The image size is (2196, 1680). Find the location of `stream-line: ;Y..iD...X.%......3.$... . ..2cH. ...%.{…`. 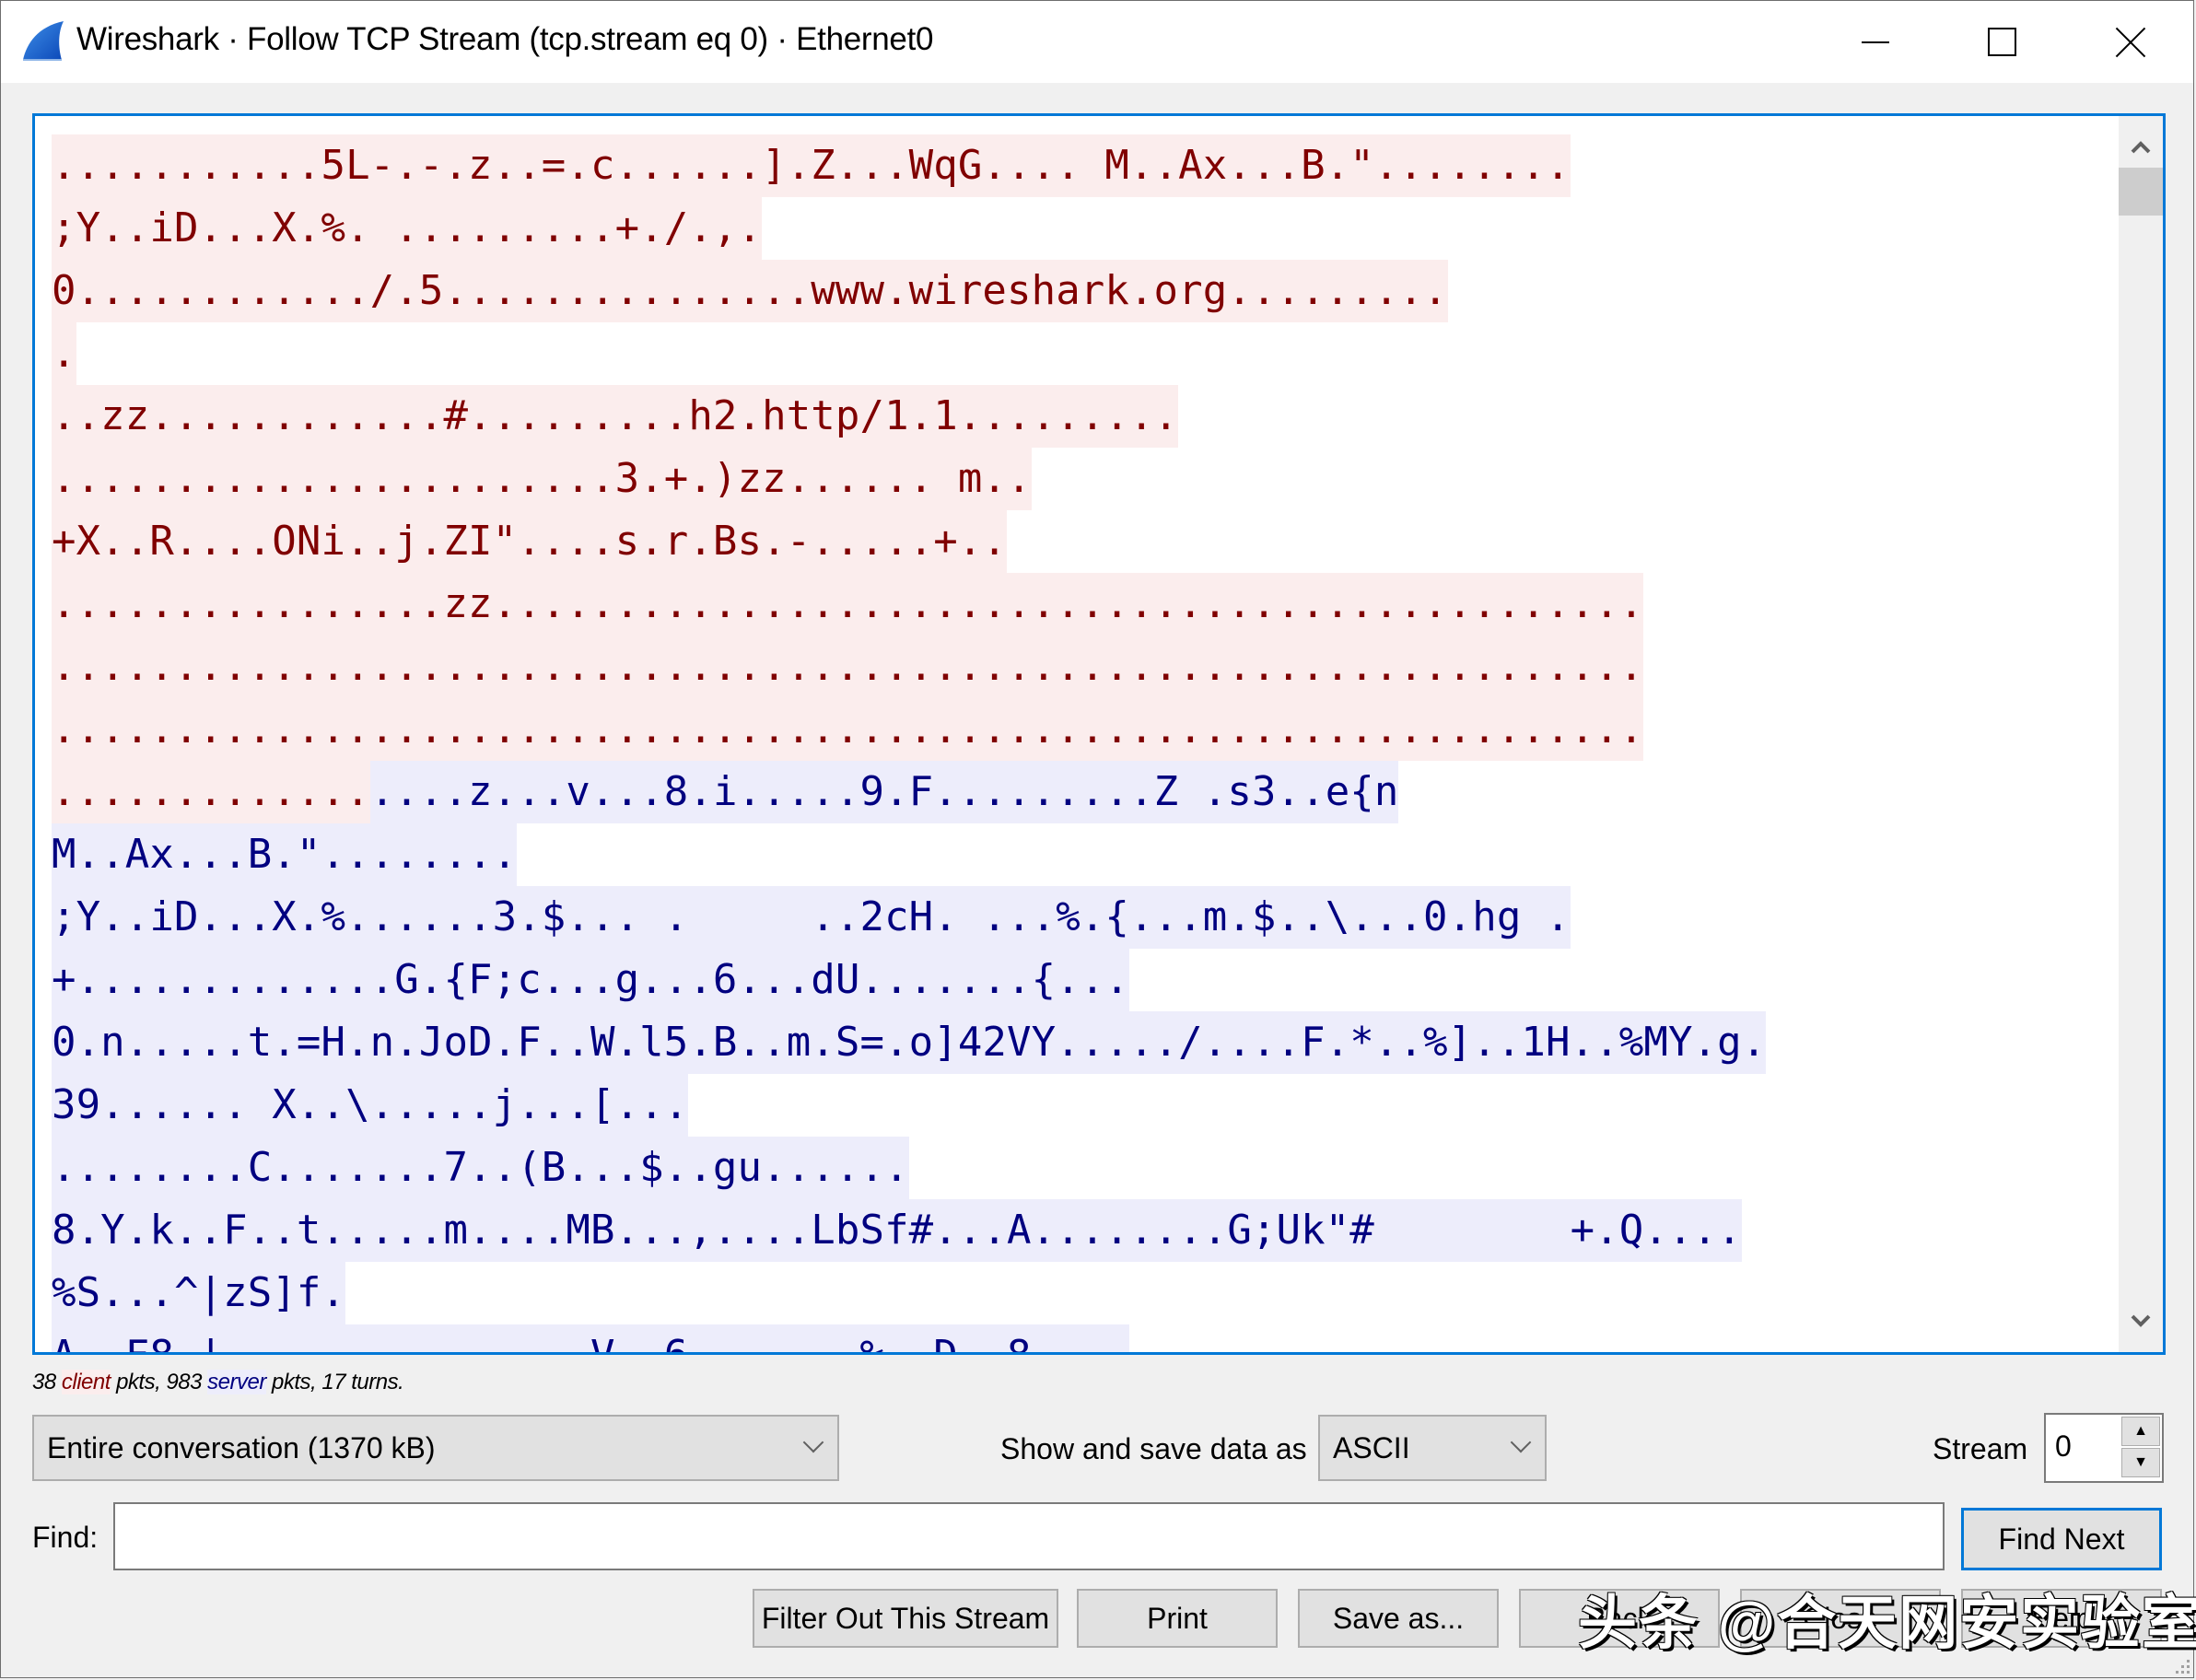

stream-line: ;Y..iD...X.%......3.$... . ..2cH. ...%.{… is located at coordinates (1080, 917).